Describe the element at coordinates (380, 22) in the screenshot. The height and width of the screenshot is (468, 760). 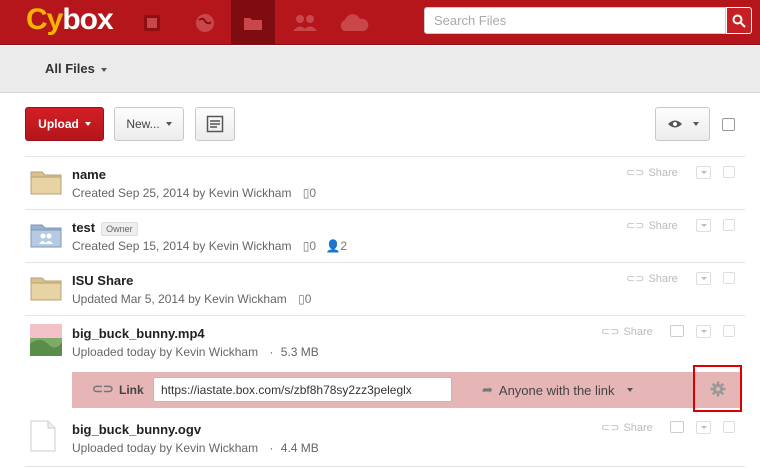
I see `top-nav-bar: Cybox Search Files` at that location.